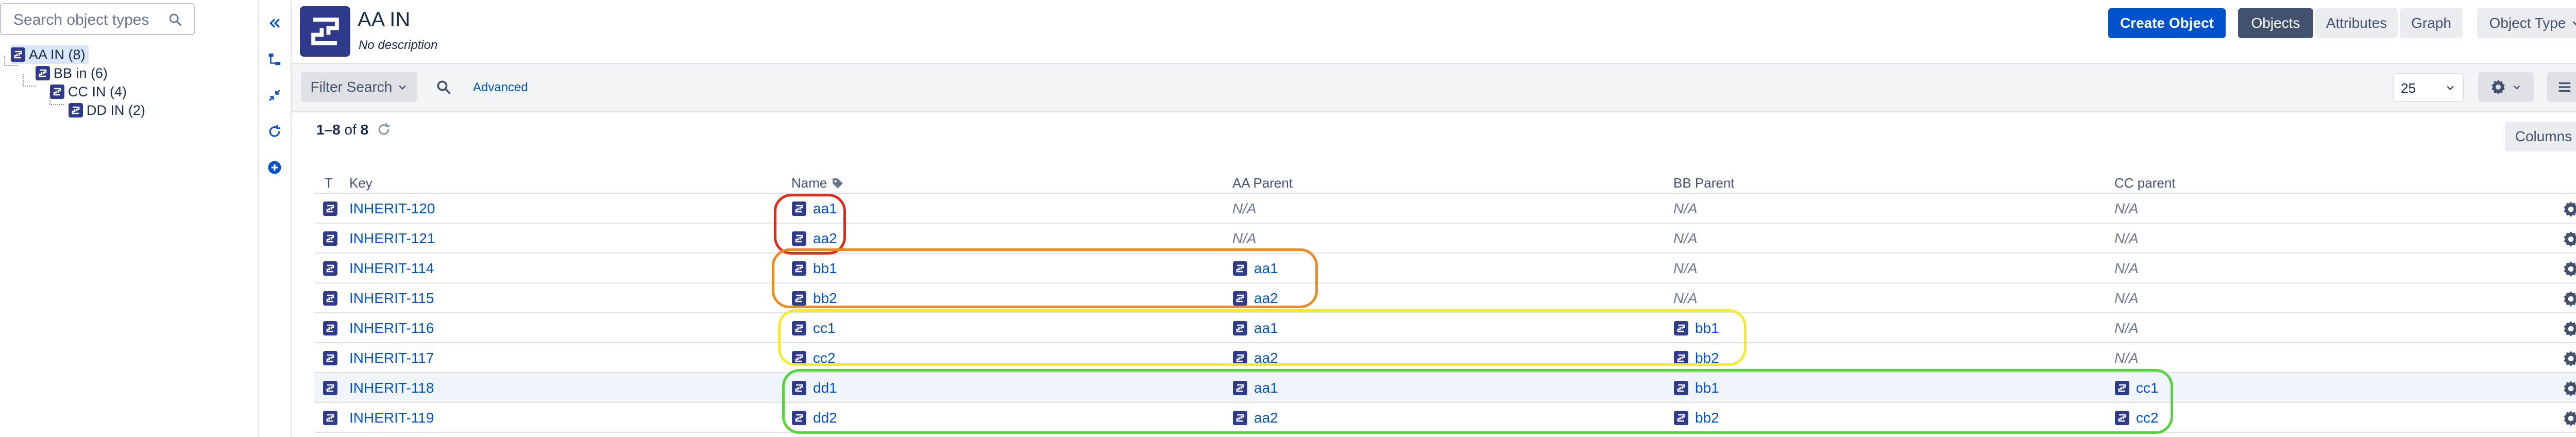 This screenshot has width=2576, height=437. What do you see at coordinates (825, 238) in the screenshot?
I see `row-name-cell-text: aa2` at bounding box center [825, 238].